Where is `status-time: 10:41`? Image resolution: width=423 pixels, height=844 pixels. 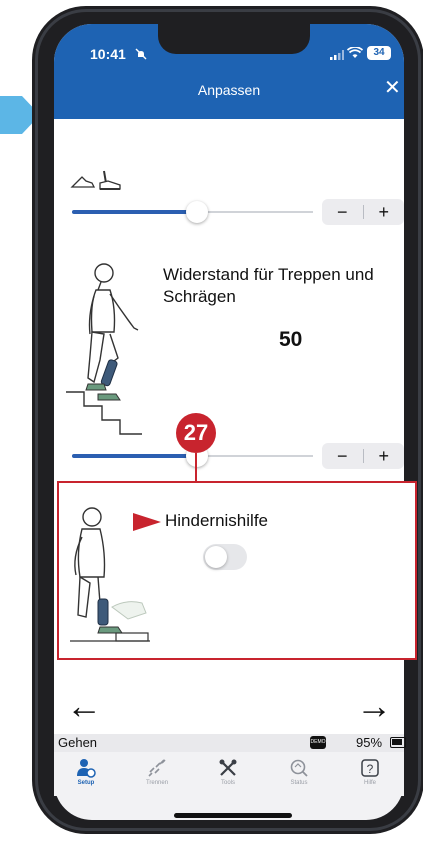 status-time: 10:41 is located at coordinates (108, 54).